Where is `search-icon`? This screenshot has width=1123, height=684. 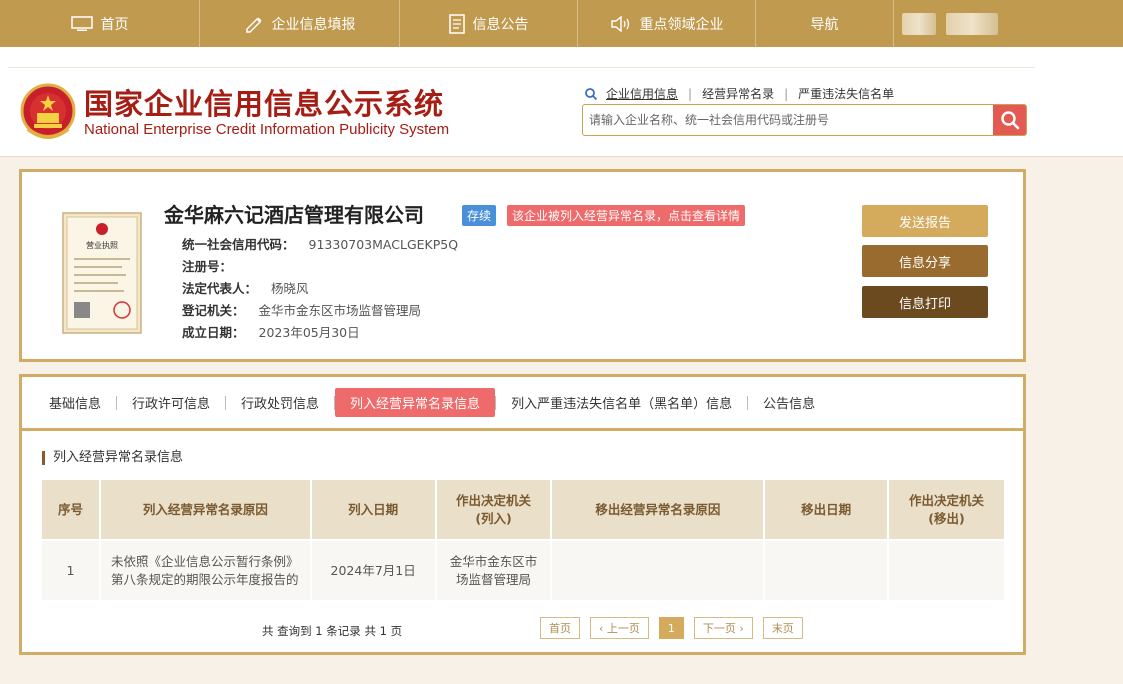
search-icon is located at coordinates (1009, 120).